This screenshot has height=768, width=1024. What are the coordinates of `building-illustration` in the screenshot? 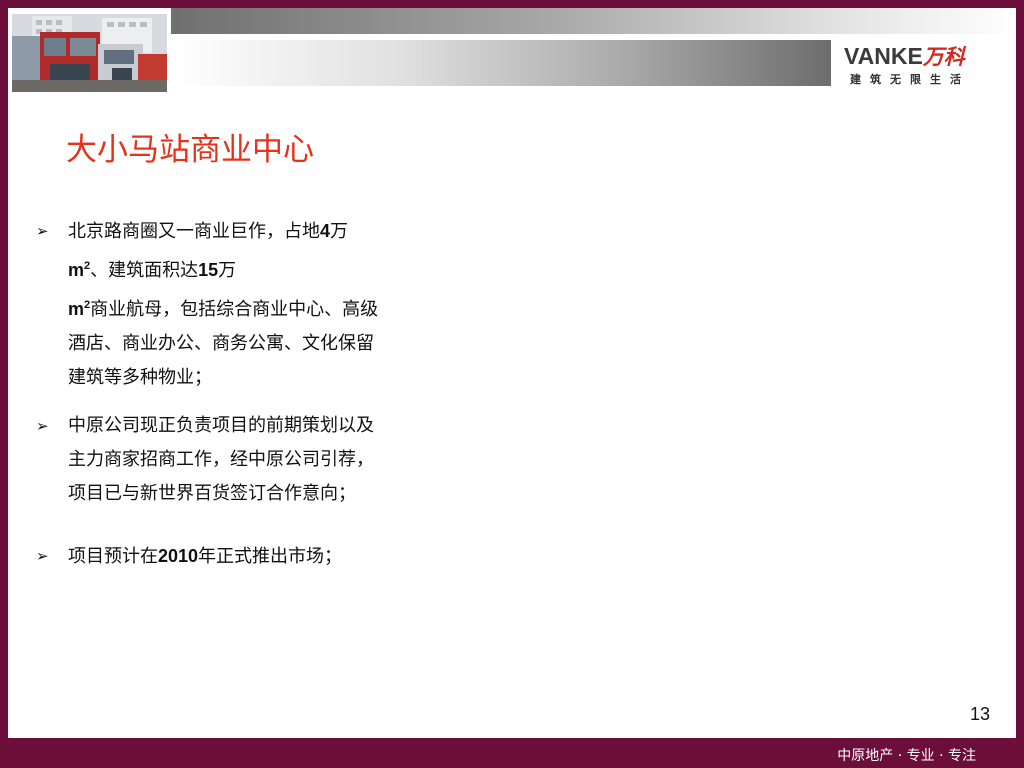 It's located at (89, 53).